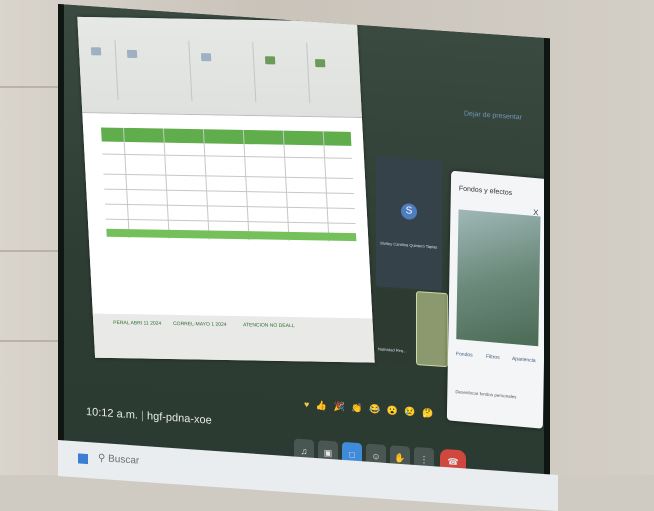 The height and width of the screenshot is (511, 654). What do you see at coordinates (96, 51) in the screenshot?
I see `paste-icon` at bounding box center [96, 51].